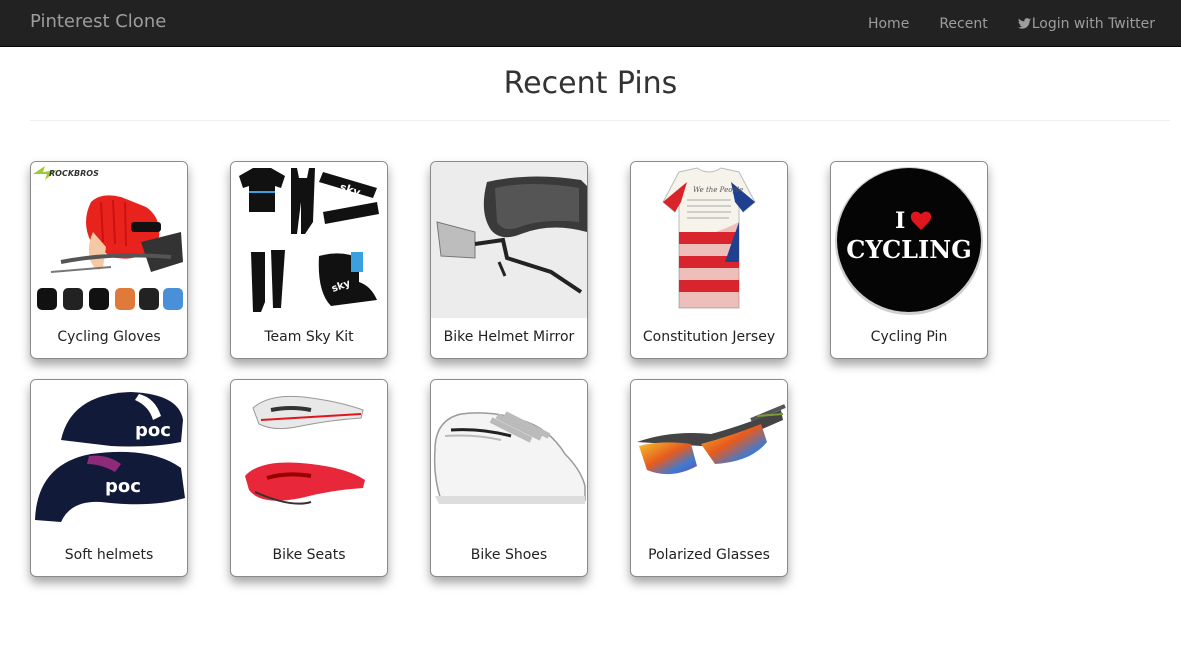 This screenshot has width=1181, height=645. I want to click on cycling-gloves-image: ROCKBROS, so click(109, 240).